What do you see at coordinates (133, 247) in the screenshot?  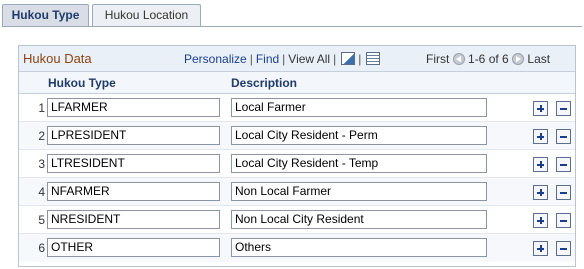 I see `hukou-type-field: OTHER` at bounding box center [133, 247].